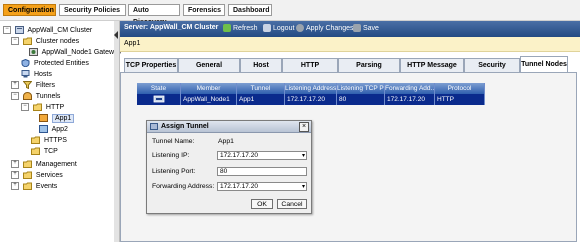 The image size is (580, 242). Describe the element at coordinates (366, 28) in the screenshot. I see `save-button: Save` at that location.